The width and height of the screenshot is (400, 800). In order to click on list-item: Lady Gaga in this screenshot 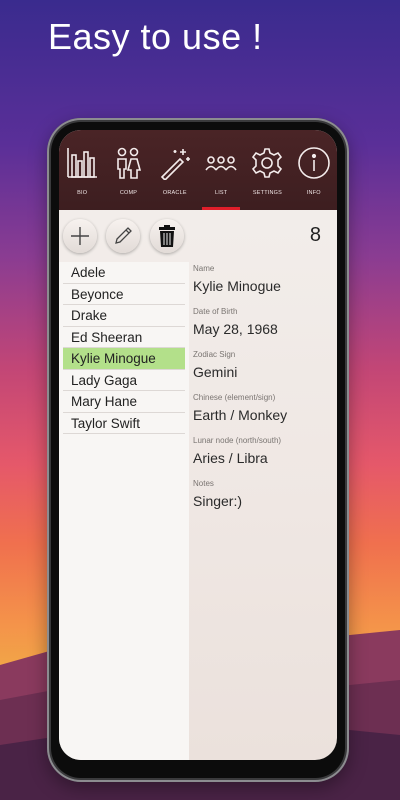, I will do `click(124, 380)`.